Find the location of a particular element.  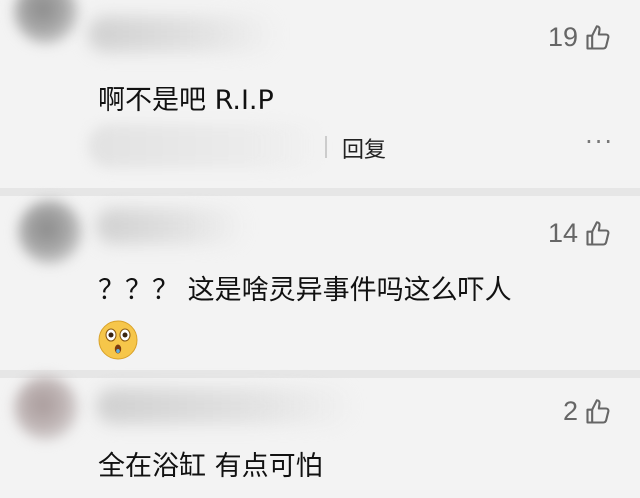

reply-separator is located at coordinates (326, 147).